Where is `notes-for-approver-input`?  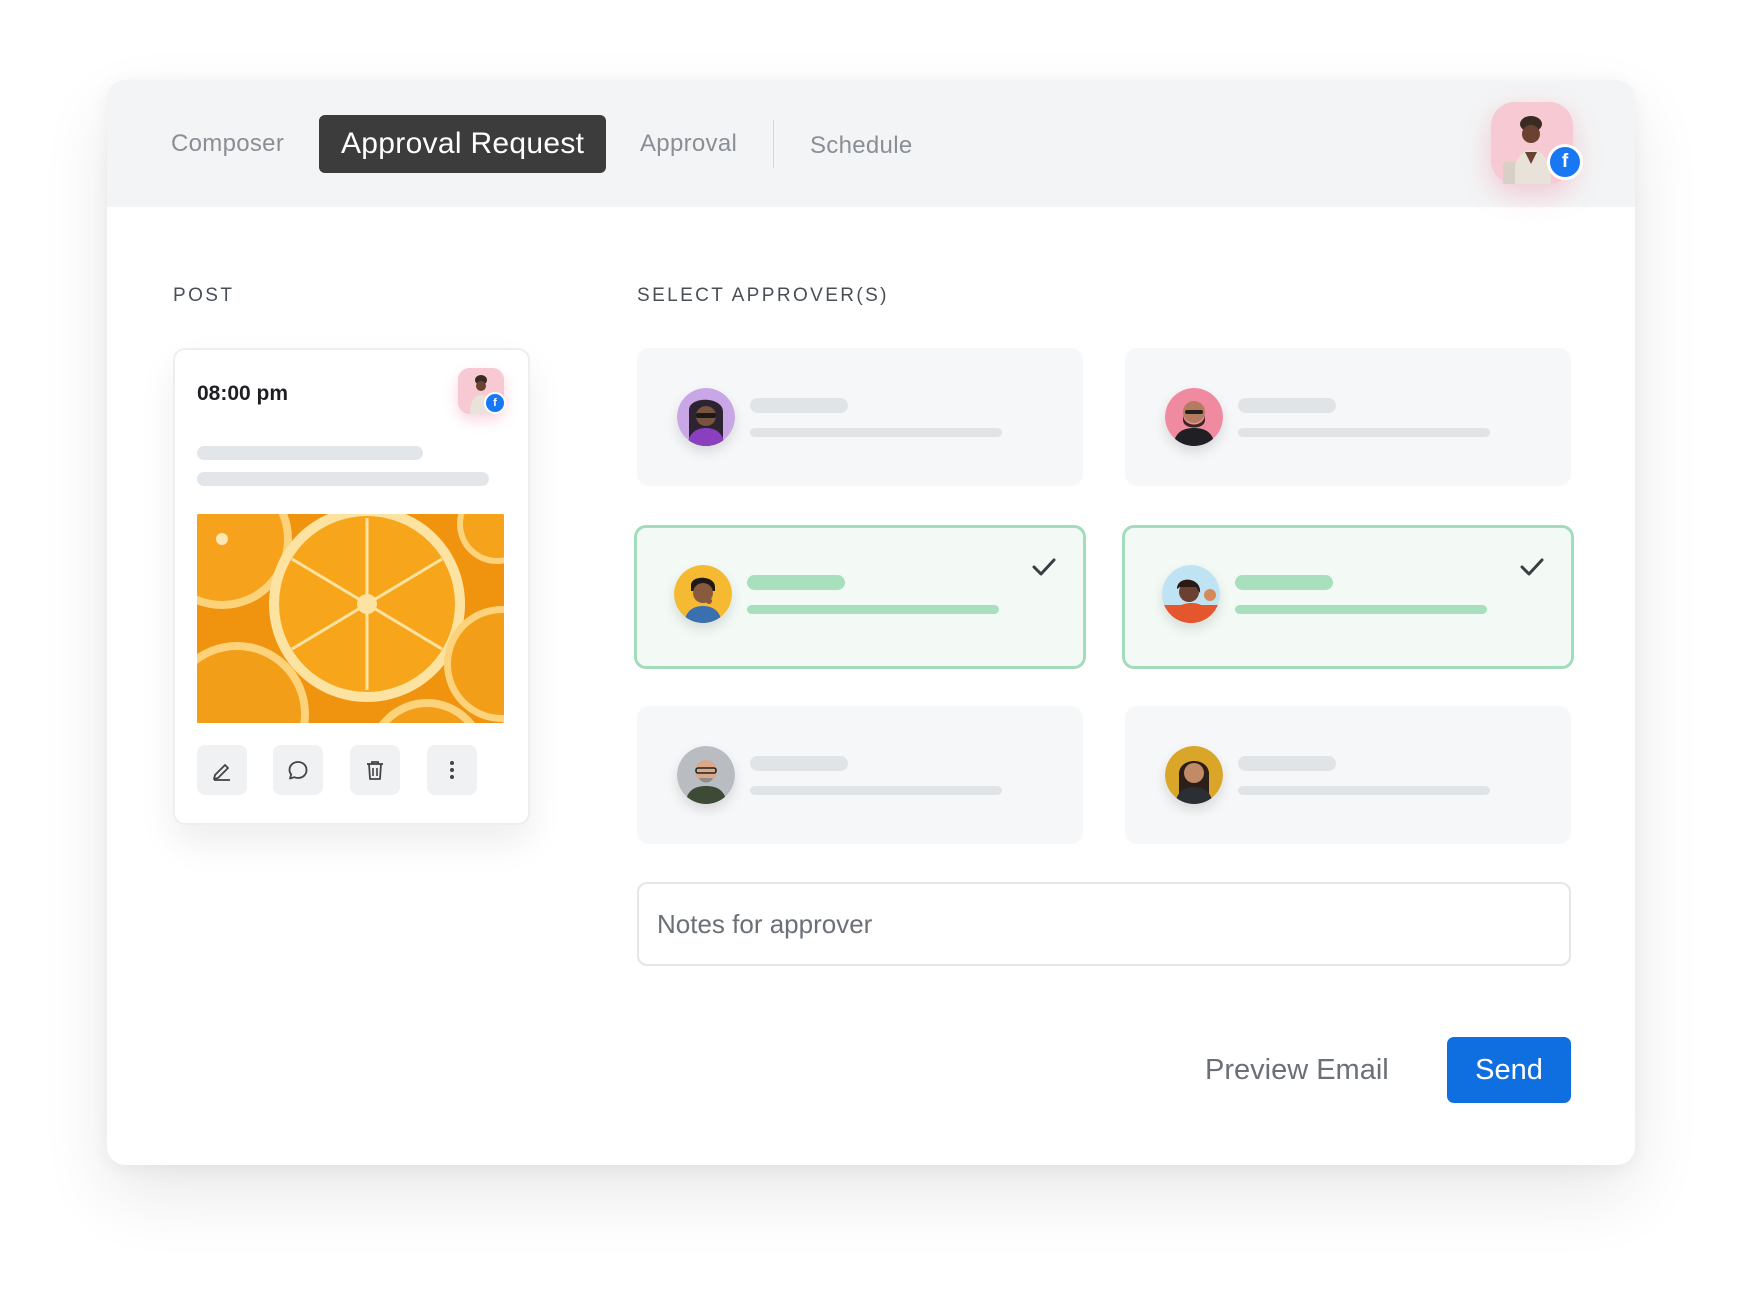
notes-for-approver-input is located at coordinates (1104, 924).